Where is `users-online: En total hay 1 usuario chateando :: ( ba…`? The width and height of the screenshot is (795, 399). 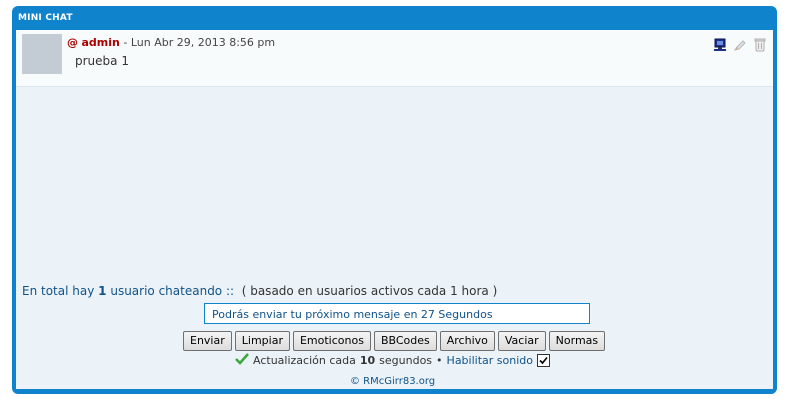
users-online: En total hay 1 usuario chateando :: ( ba… is located at coordinates (259, 291).